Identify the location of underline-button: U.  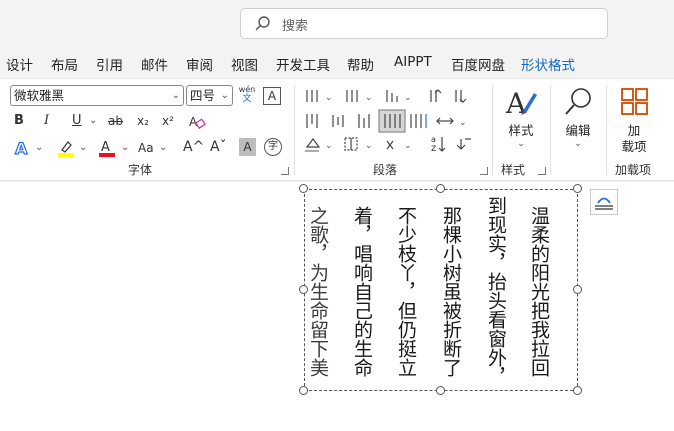
(77, 121).